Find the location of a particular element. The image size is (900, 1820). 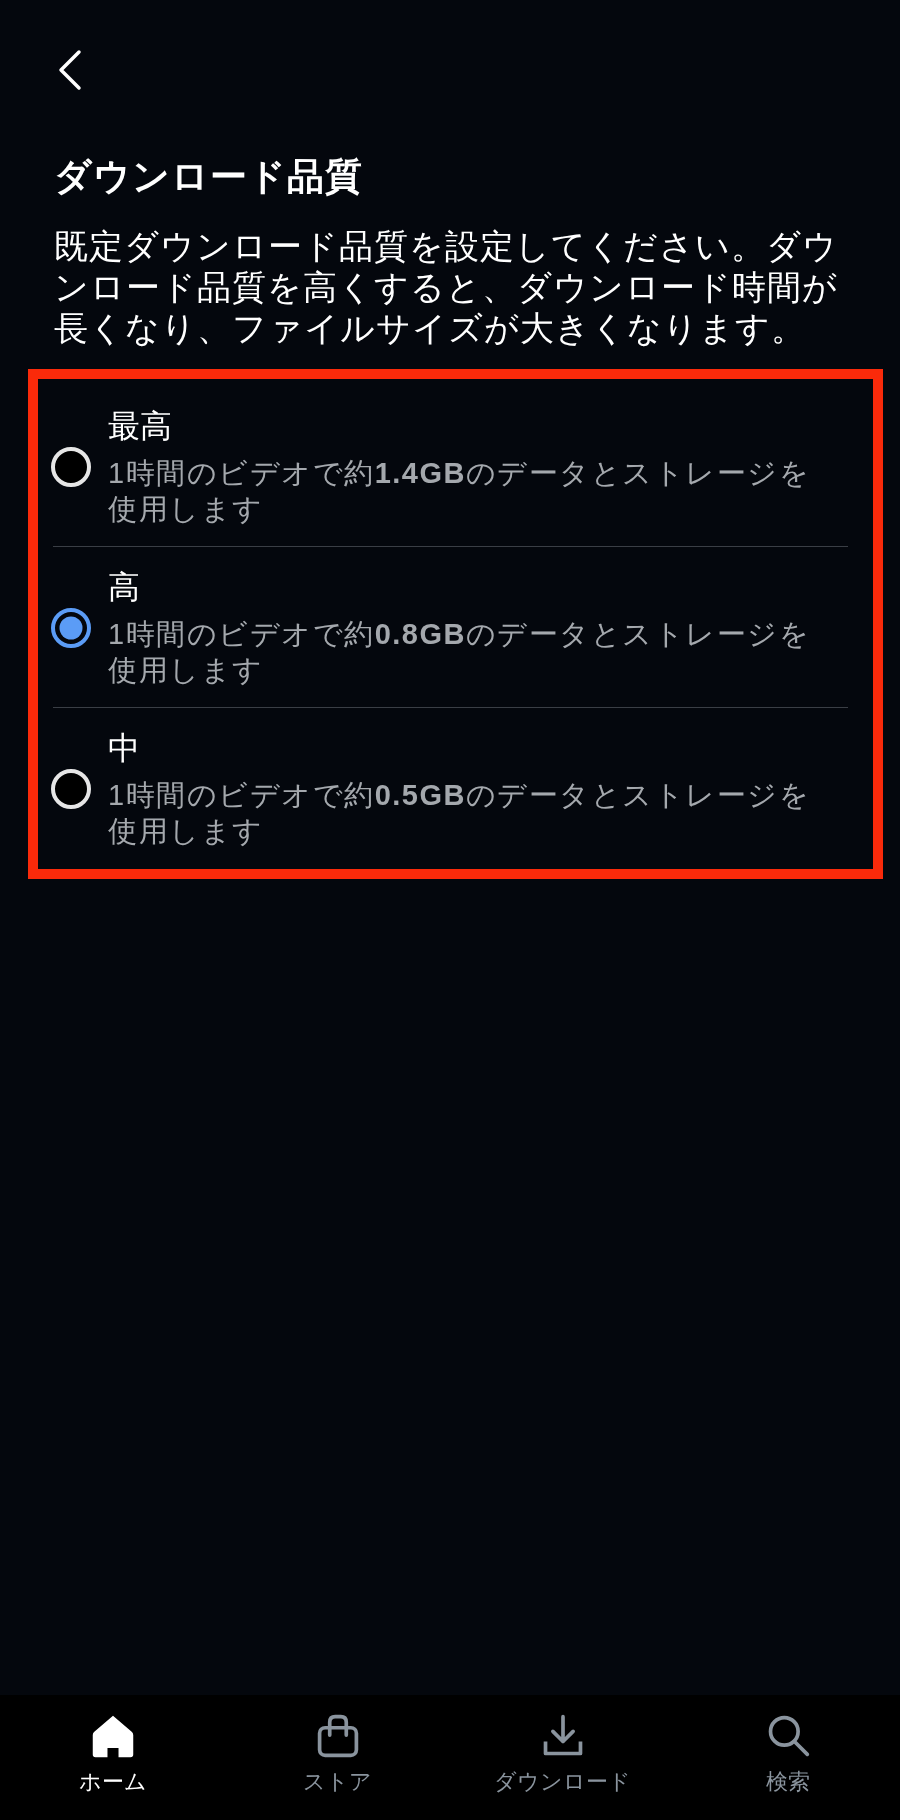

tab-bar-item: ストア is located at coordinates (337, 1757).